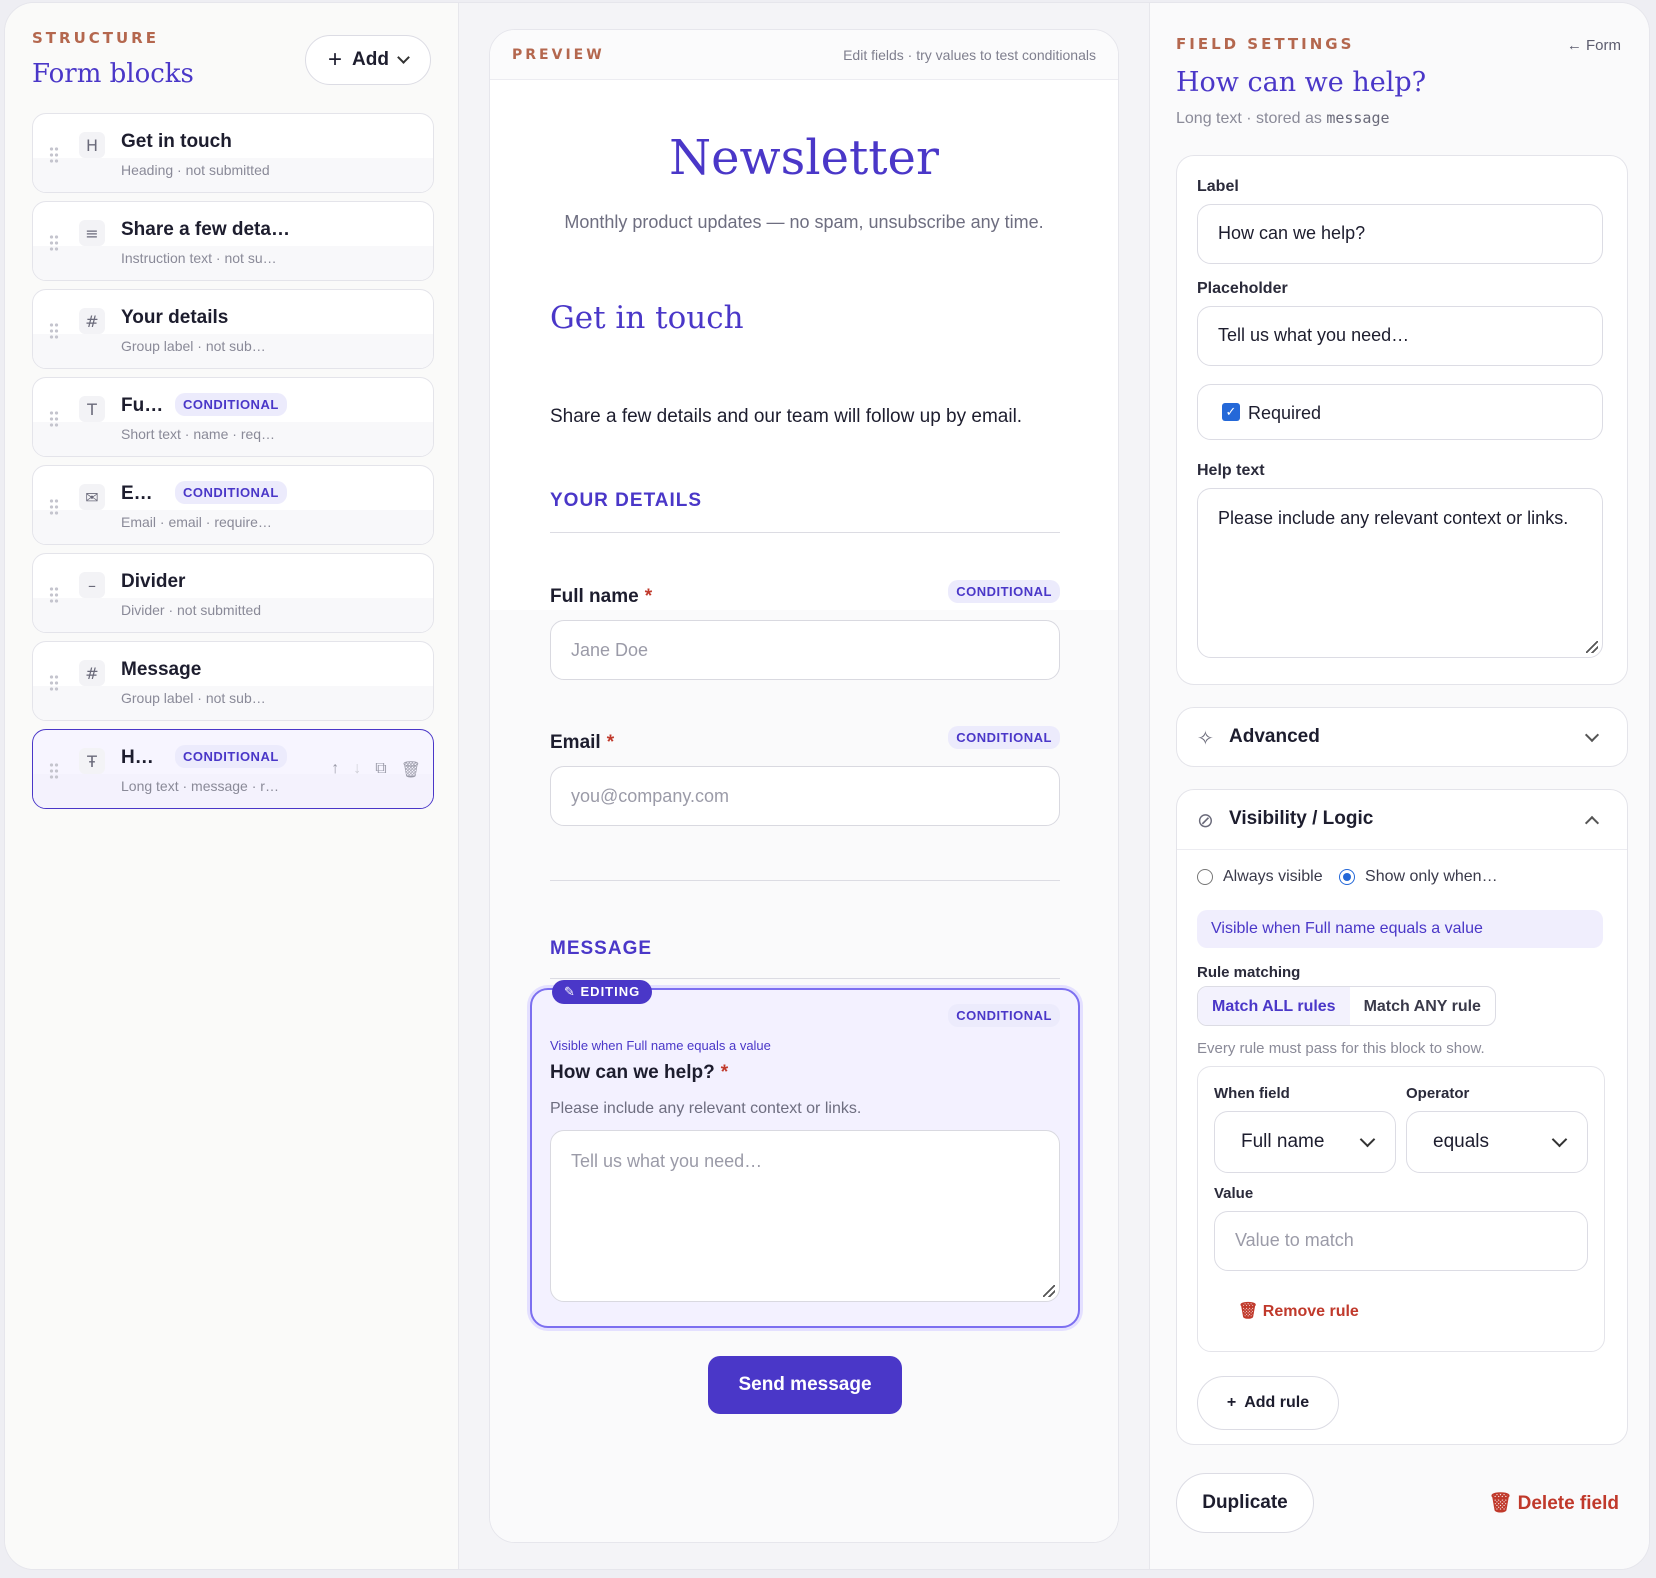 Image resolution: width=1656 pixels, height=1578 pixels. I want to click on placeholder-label: Placeholder, so click(1242, 288).